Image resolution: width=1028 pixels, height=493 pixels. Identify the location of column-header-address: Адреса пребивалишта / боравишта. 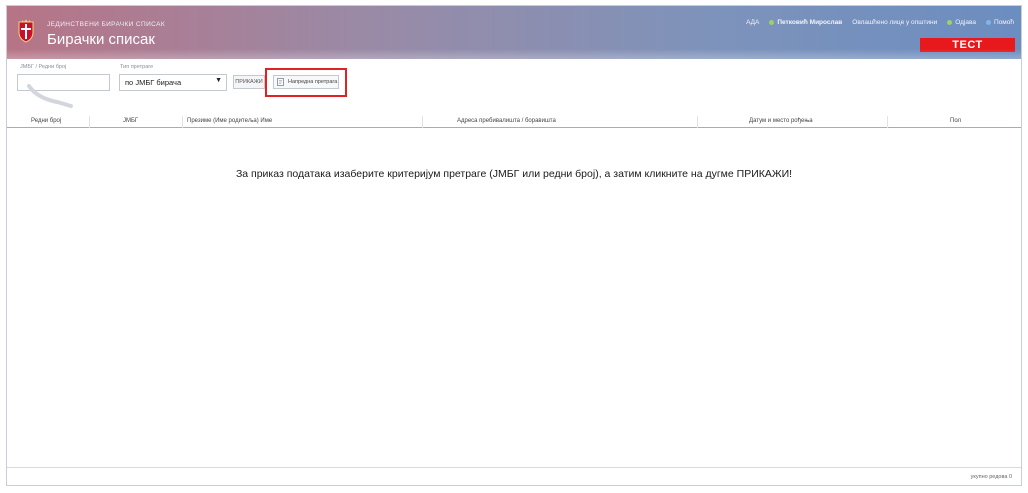
(506, 121).